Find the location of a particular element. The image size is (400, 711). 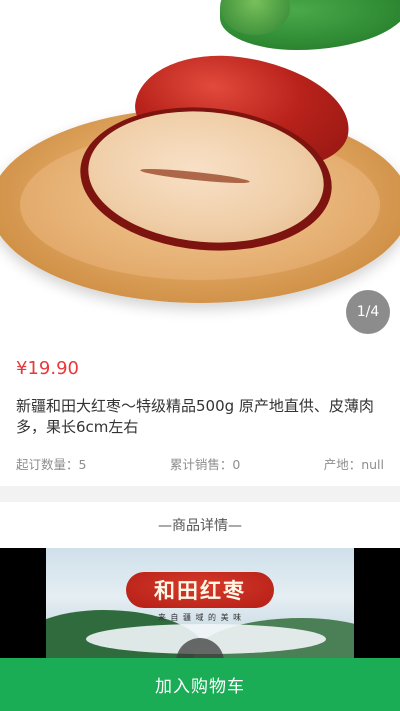

image-counter: 1/4 is located at coordinates (368, 312).